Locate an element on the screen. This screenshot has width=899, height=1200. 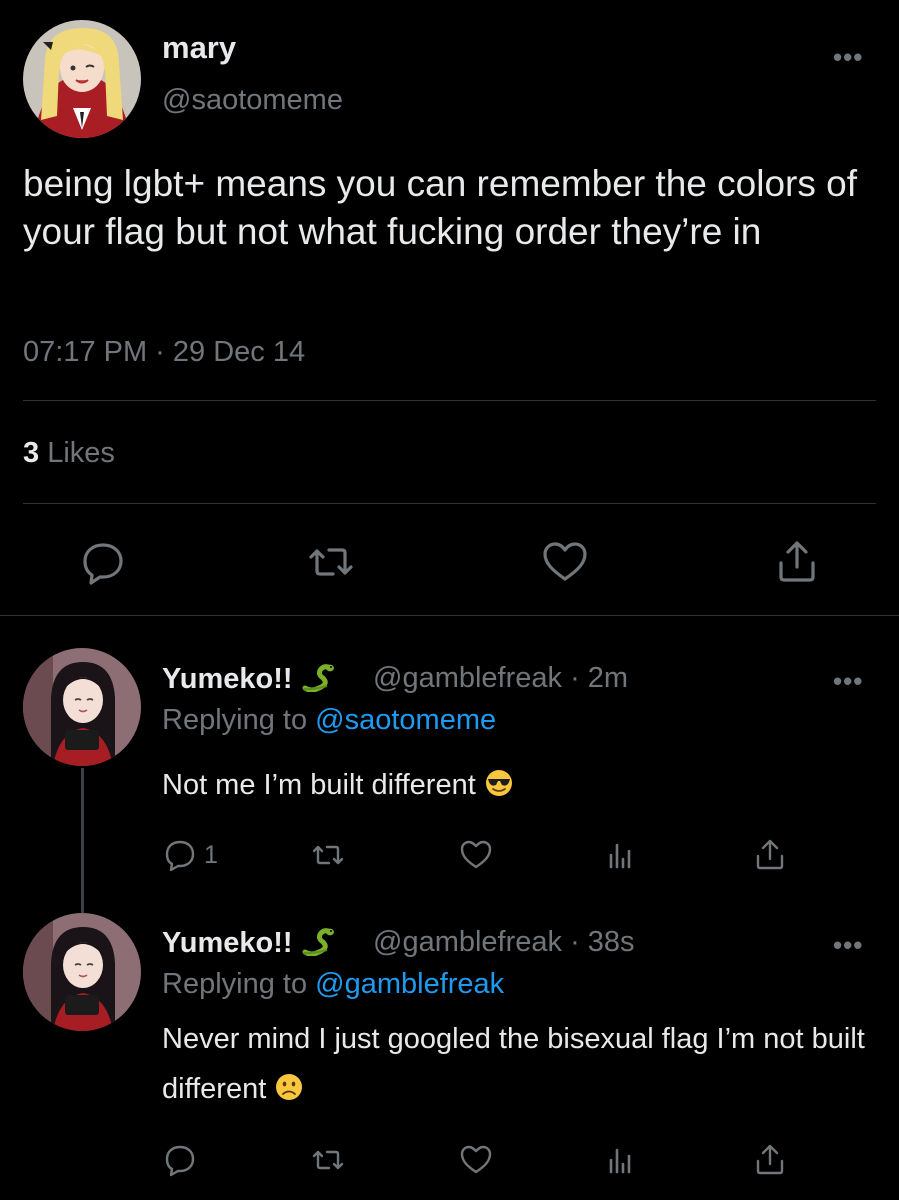
mention-link: @saotomeme is located at coordinates (405, 720).